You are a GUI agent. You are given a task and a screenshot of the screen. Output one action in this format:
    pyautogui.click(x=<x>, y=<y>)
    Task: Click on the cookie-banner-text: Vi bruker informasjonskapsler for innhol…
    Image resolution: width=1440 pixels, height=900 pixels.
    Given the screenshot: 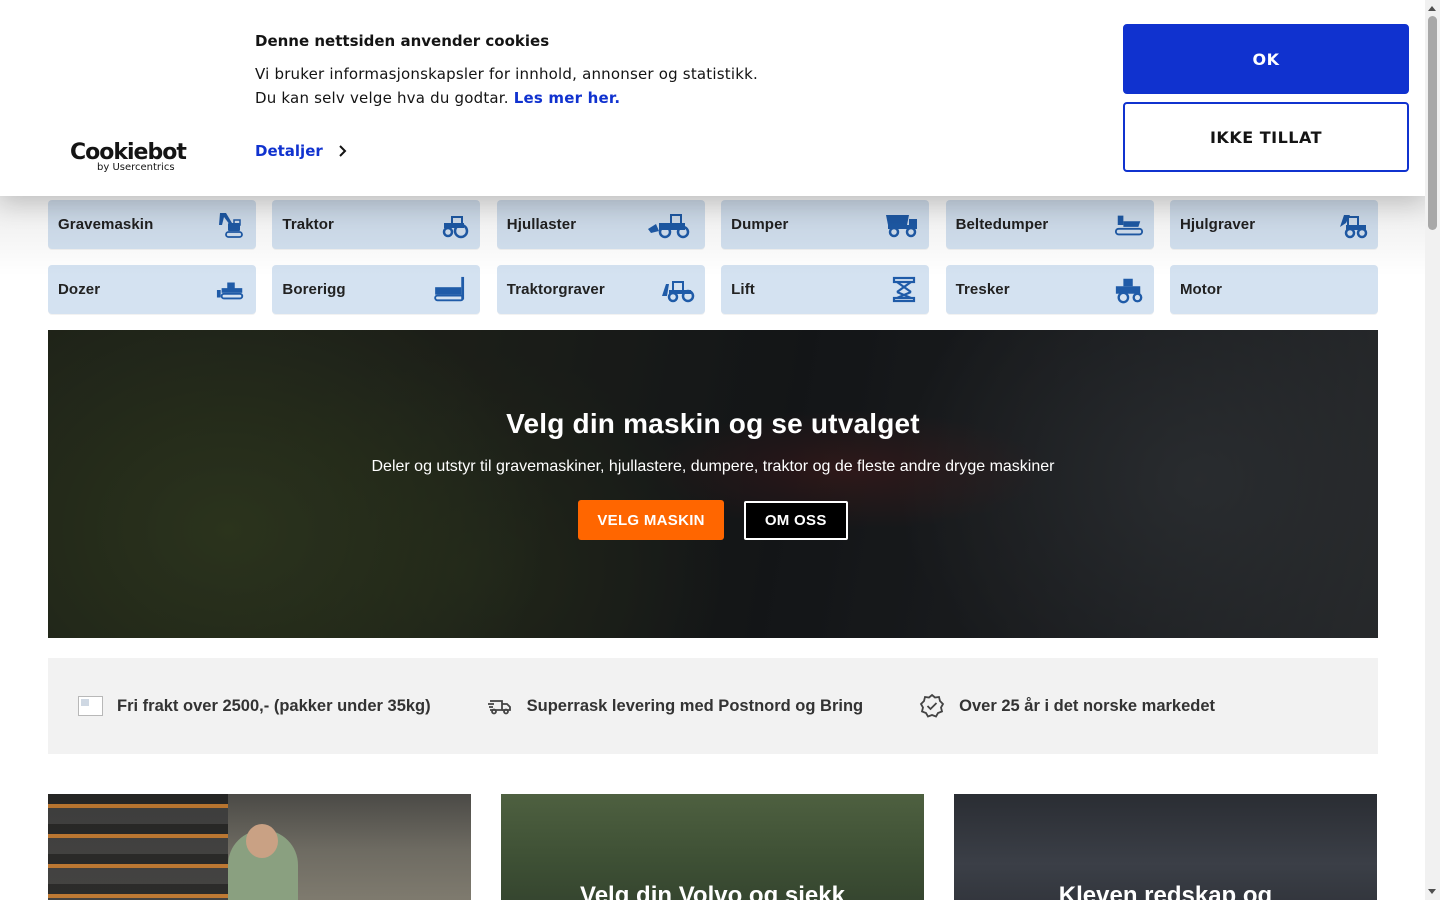 What is the action you would take?
    pyautogui.click(x=565, y=86)
    